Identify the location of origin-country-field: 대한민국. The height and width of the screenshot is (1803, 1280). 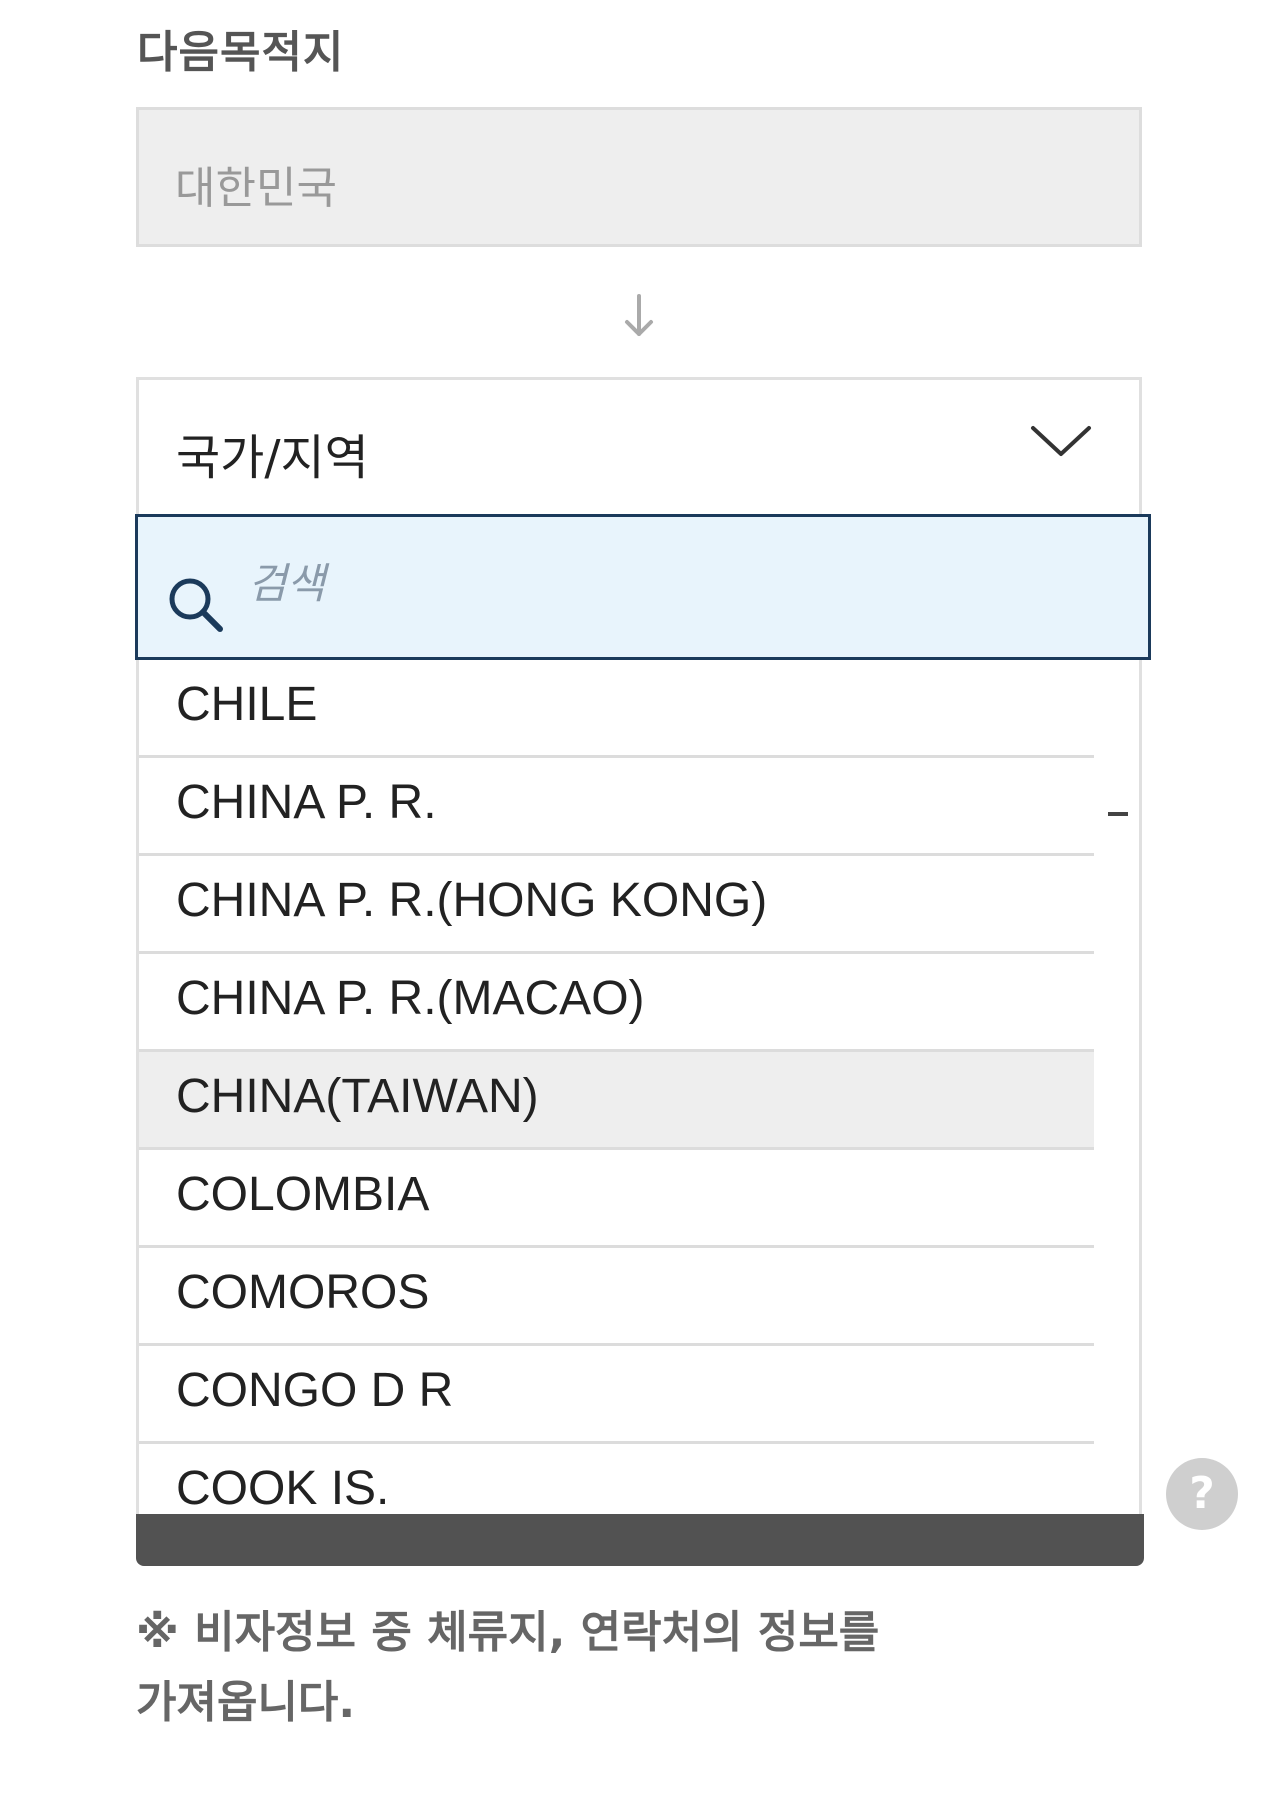
(639, 177).